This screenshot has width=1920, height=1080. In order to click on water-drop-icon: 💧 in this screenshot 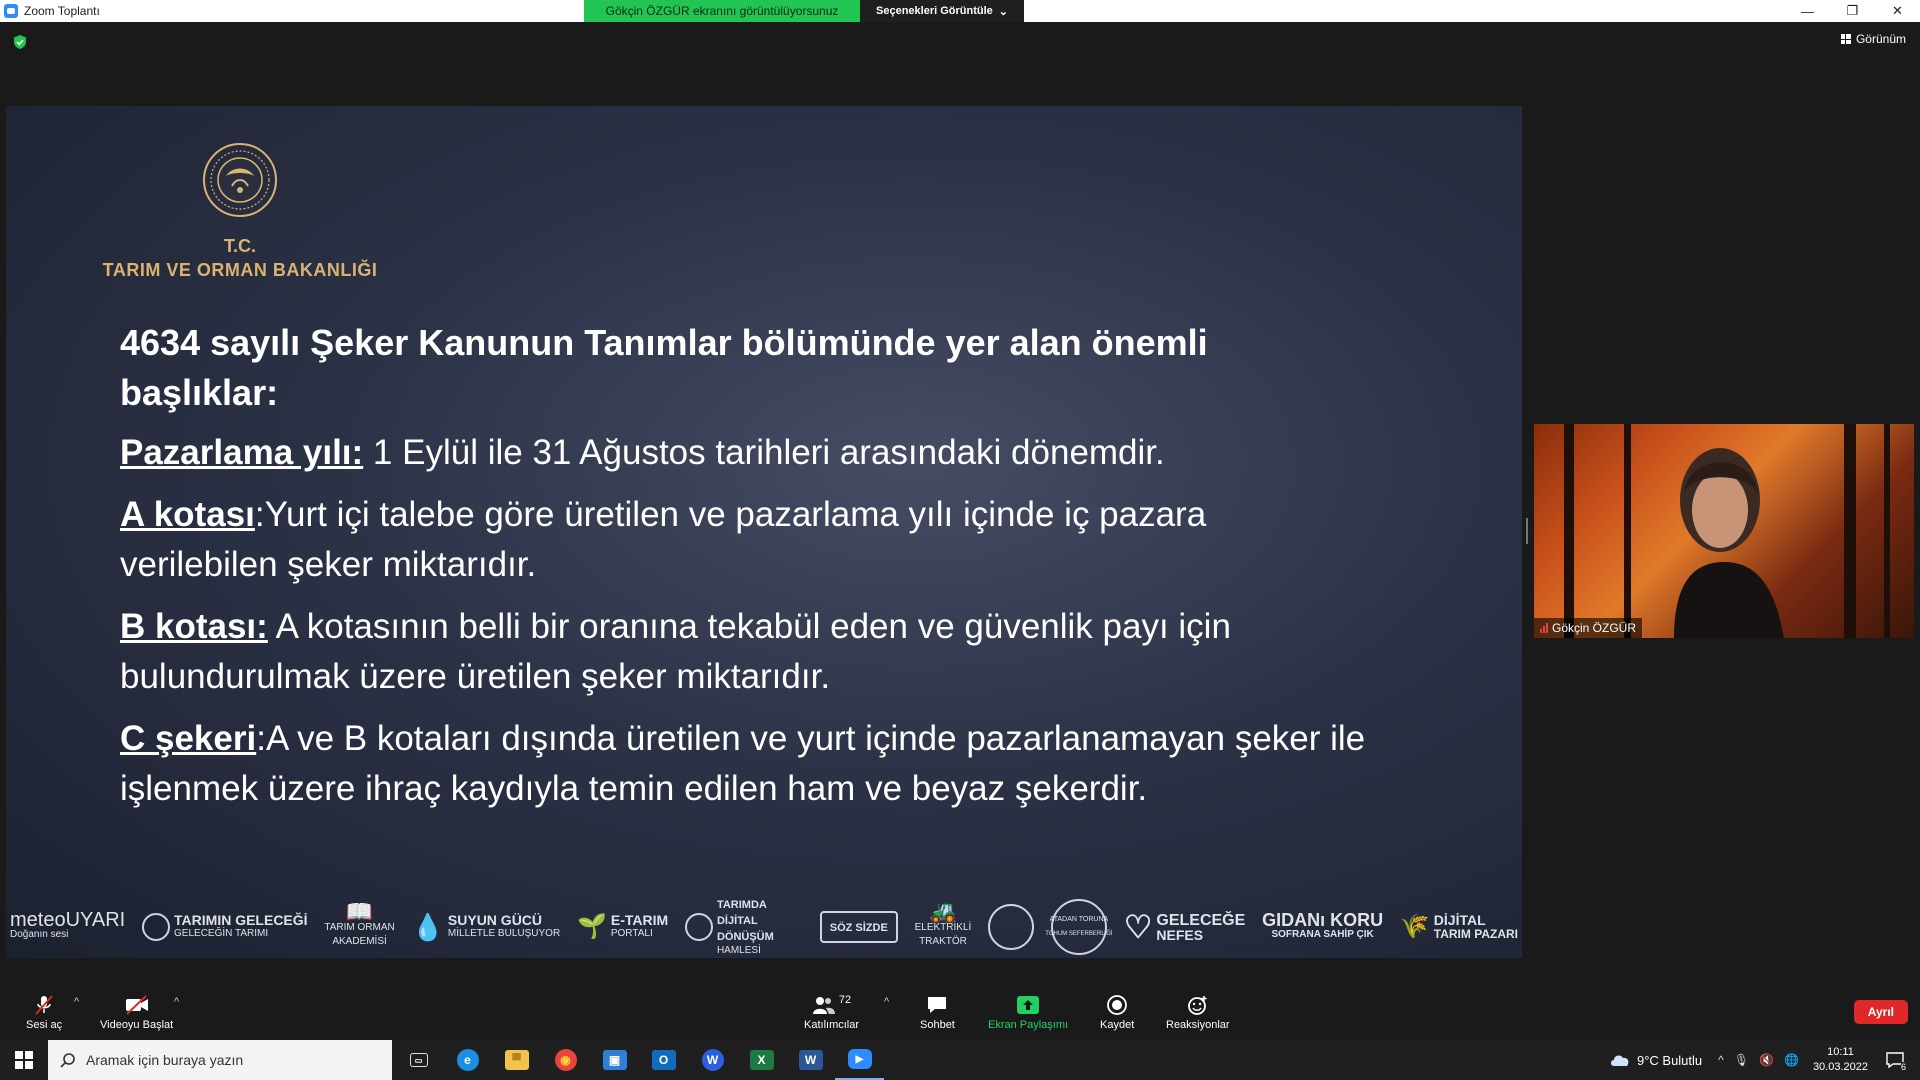, I will do `click(427, 927)`.